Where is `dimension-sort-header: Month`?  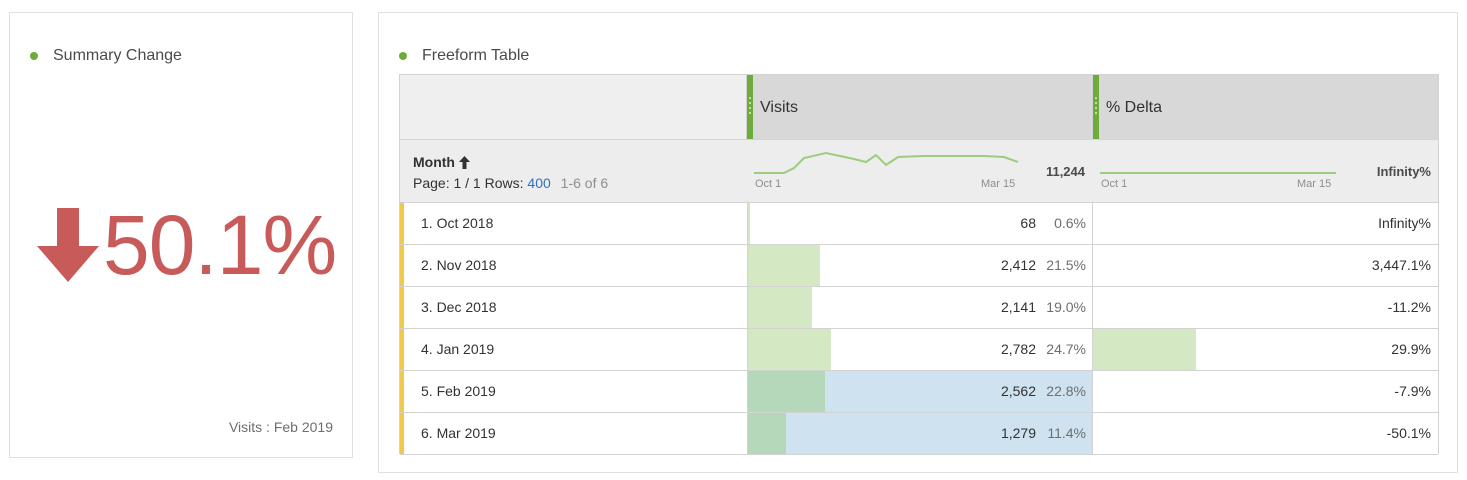 dimension-sort-header: Month is located at coordinates (441, 162).